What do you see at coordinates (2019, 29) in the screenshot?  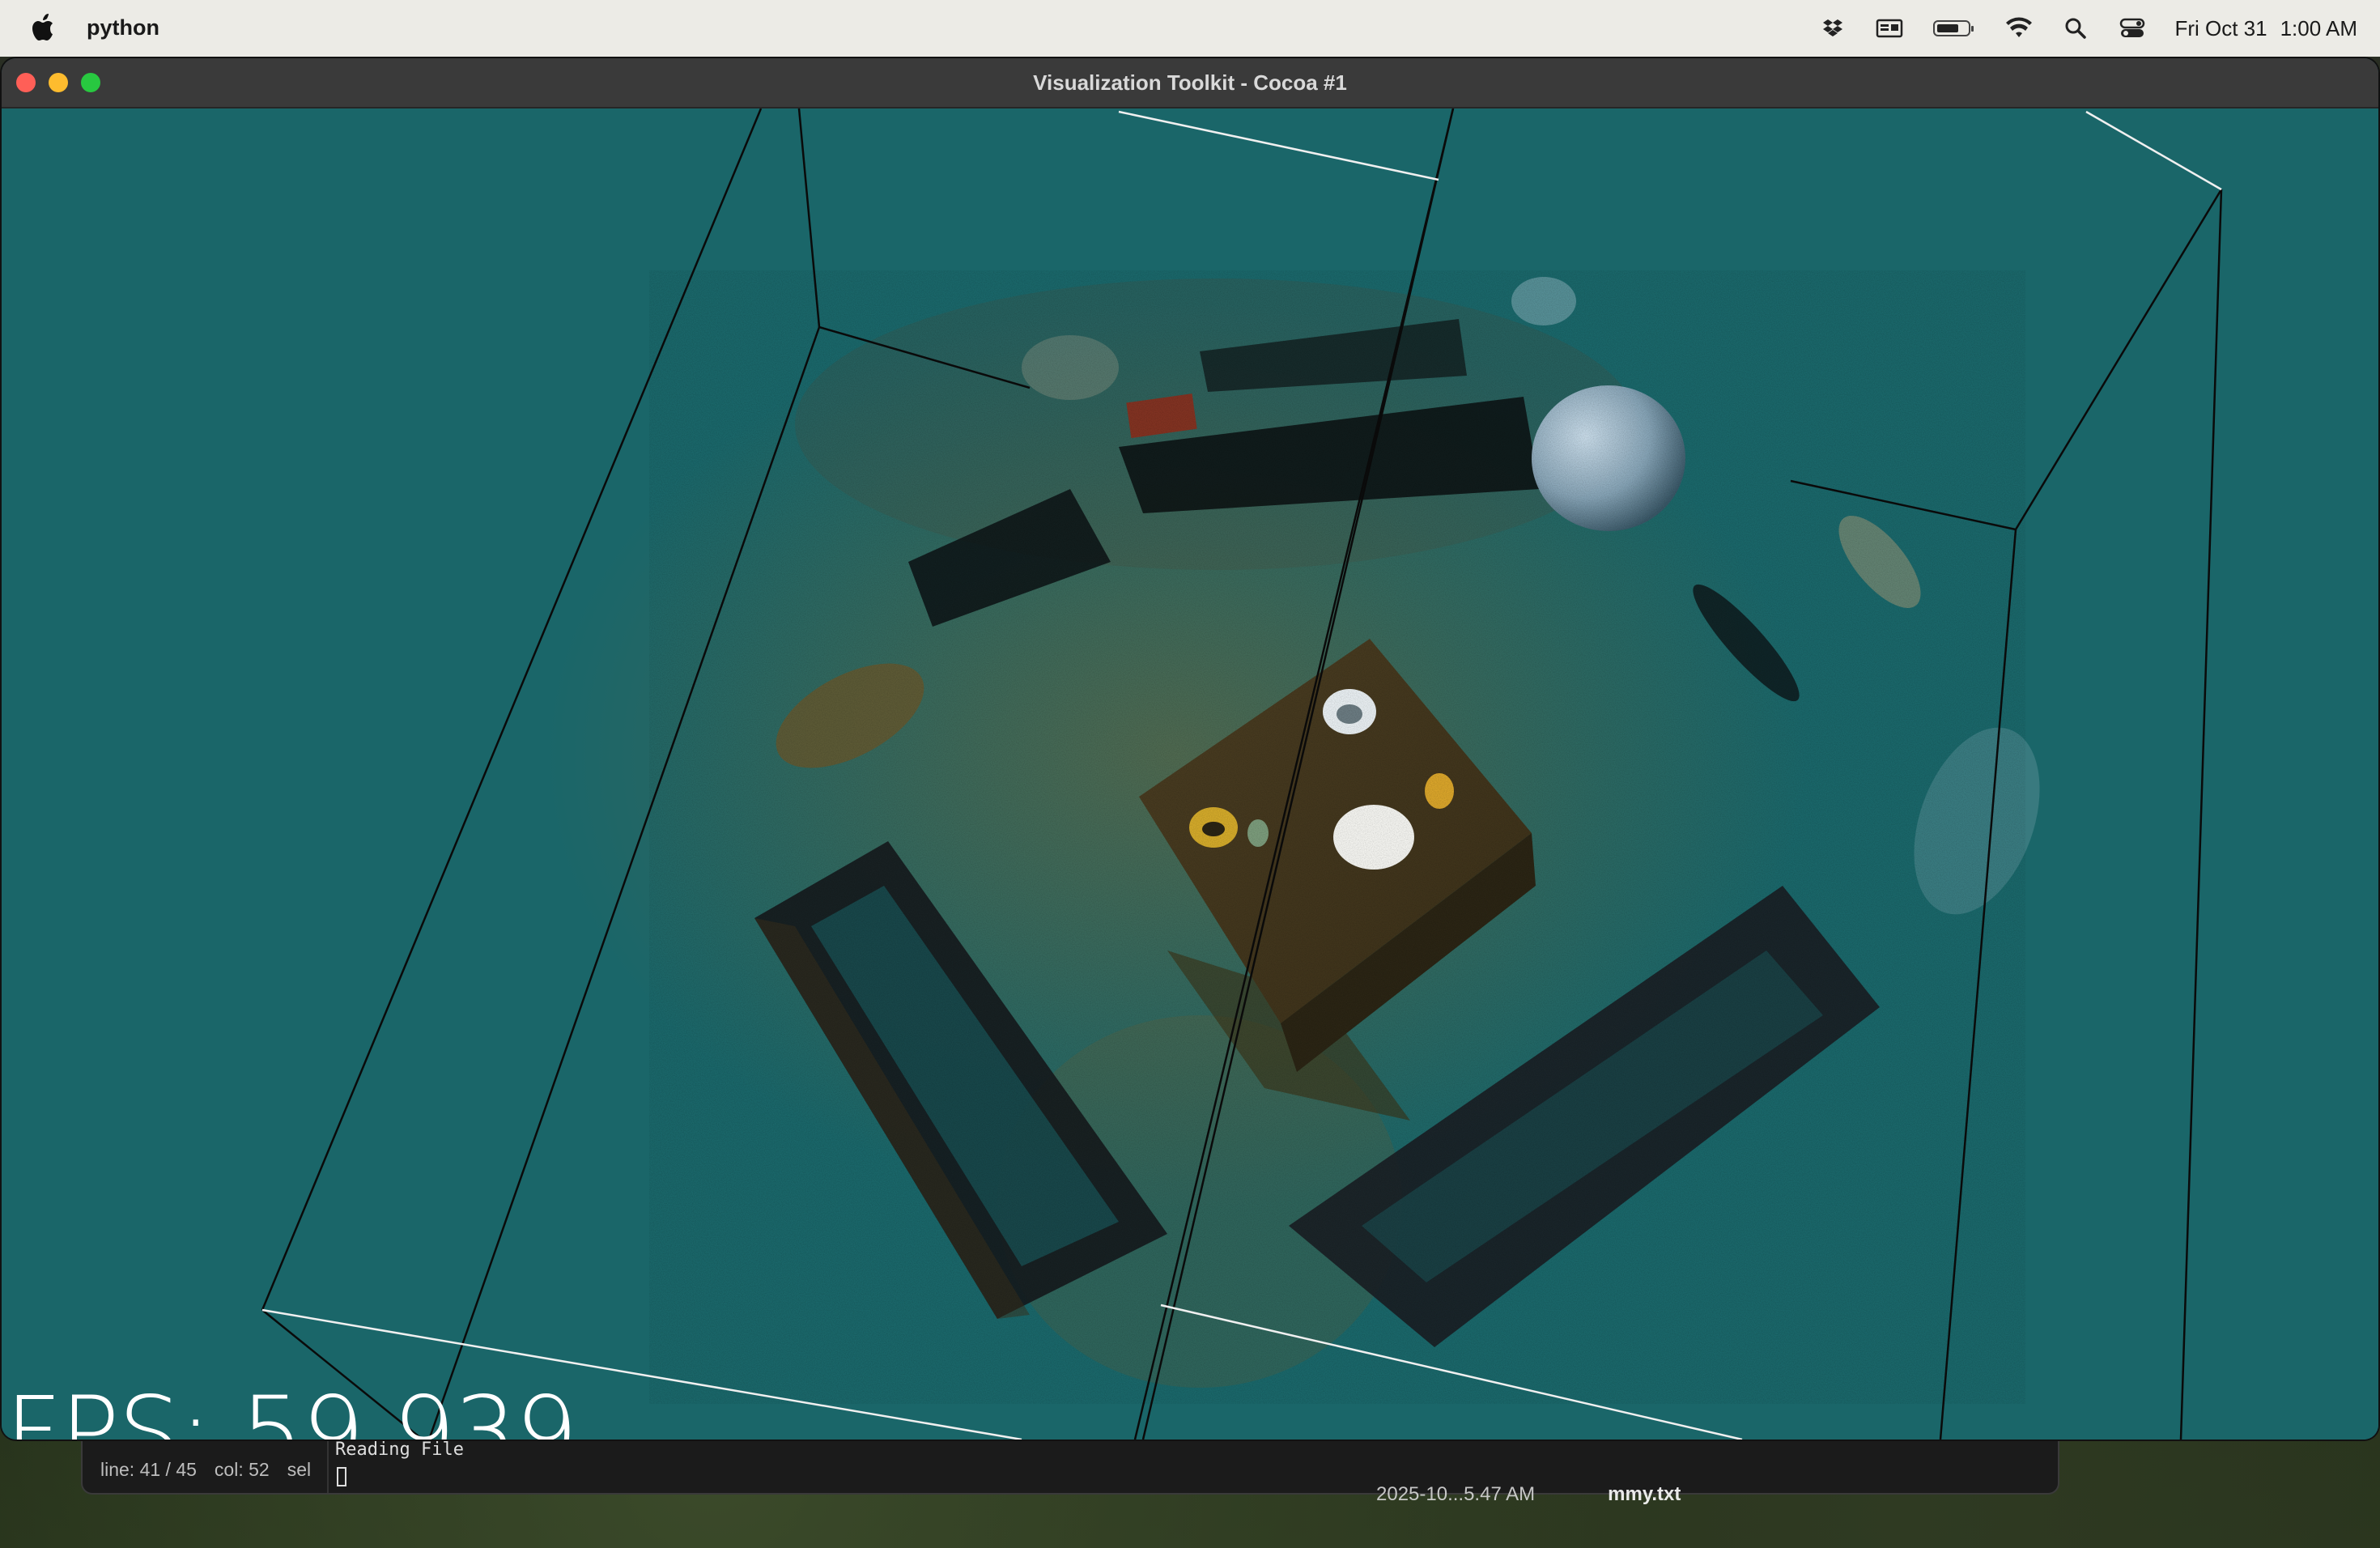 I see `wifi-icon` at bounding box center [2019, 29].